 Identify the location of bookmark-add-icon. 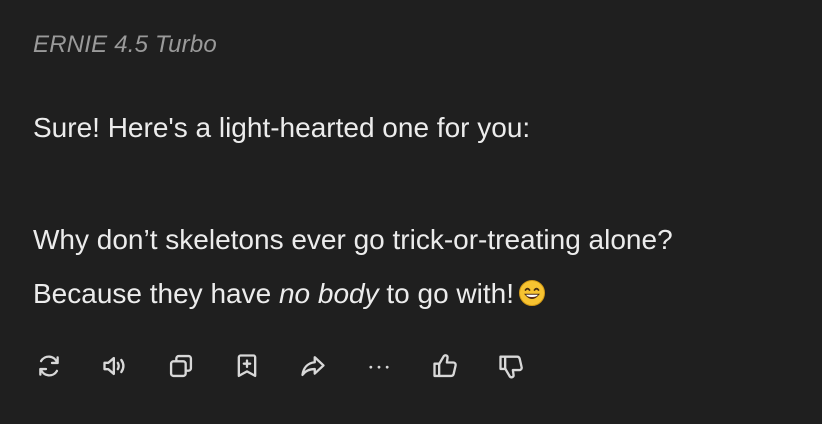
(247, 366).